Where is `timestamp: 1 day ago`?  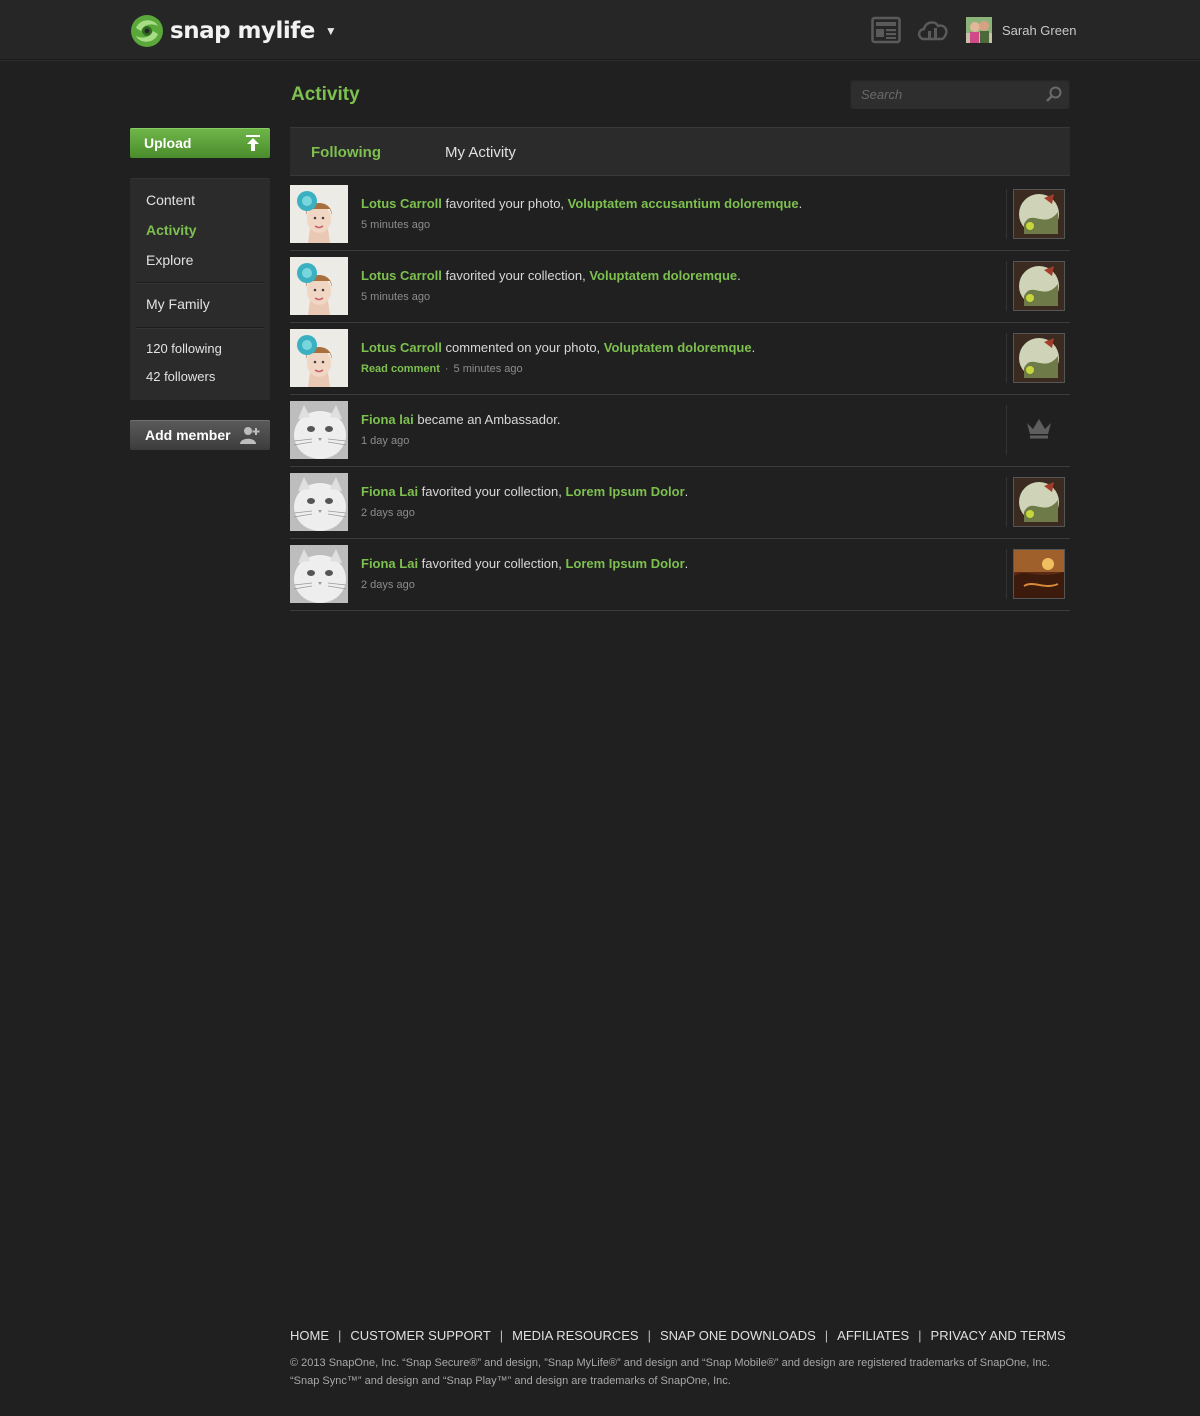 timestamp: 1 day ago is located at coordinates (385, 441).